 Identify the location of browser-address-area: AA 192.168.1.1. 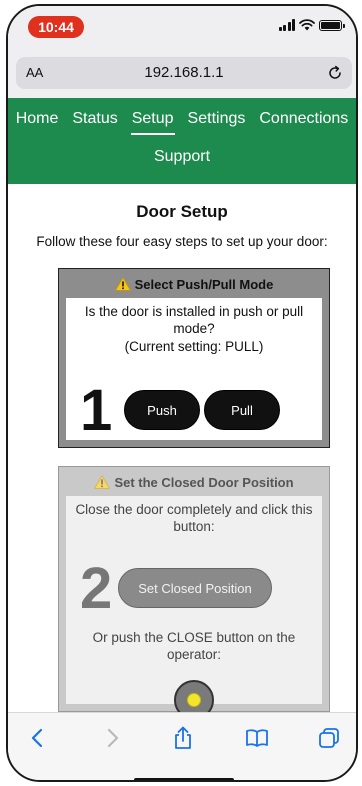
(182, 75).